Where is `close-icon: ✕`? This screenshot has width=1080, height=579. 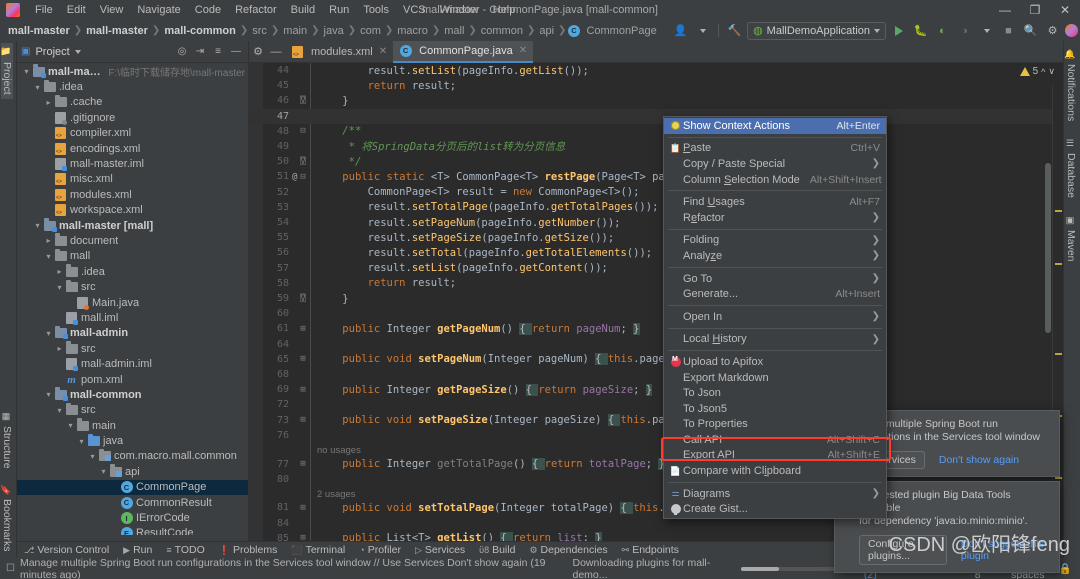
close-icon: ✕ is located at coordinates (523, 50).